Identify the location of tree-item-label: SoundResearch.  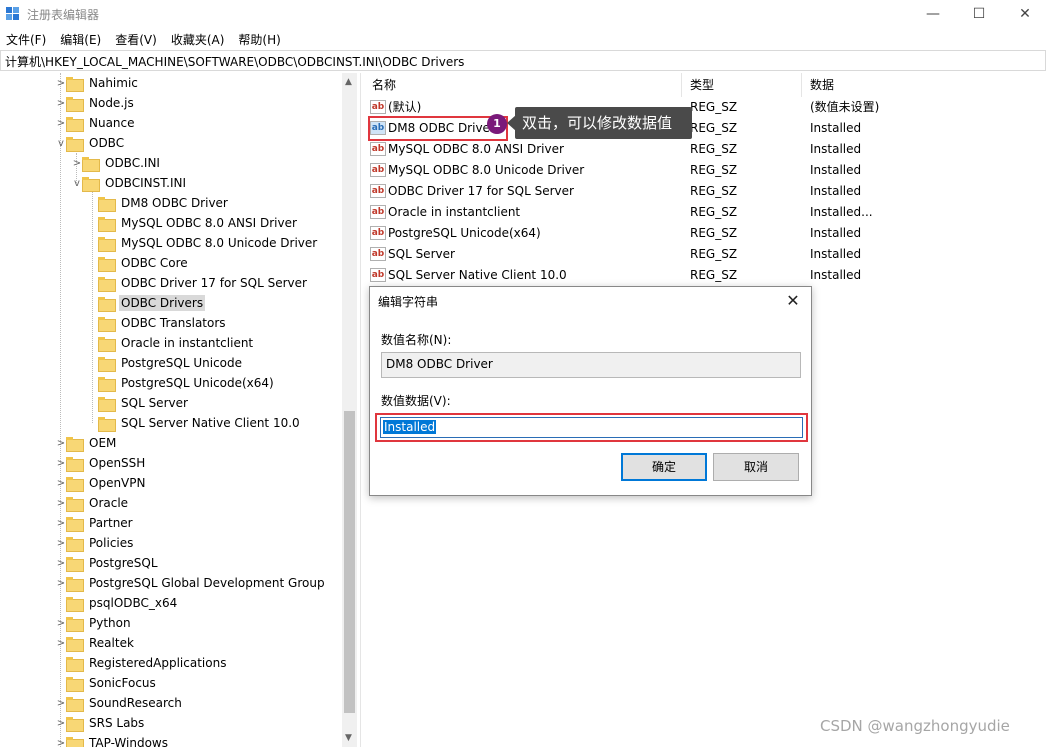
(135, 703).